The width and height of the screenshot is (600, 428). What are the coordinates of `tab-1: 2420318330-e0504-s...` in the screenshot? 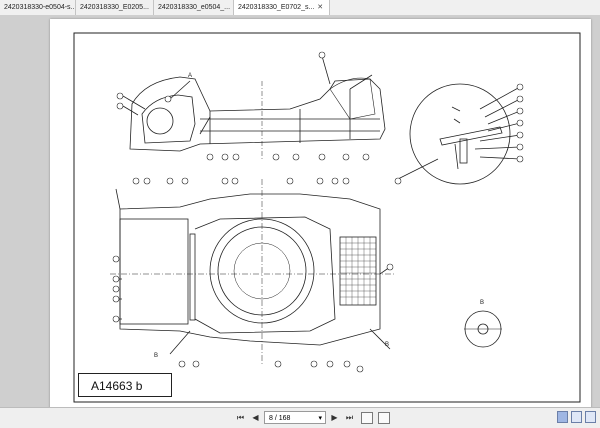 It's located at (38, 7).